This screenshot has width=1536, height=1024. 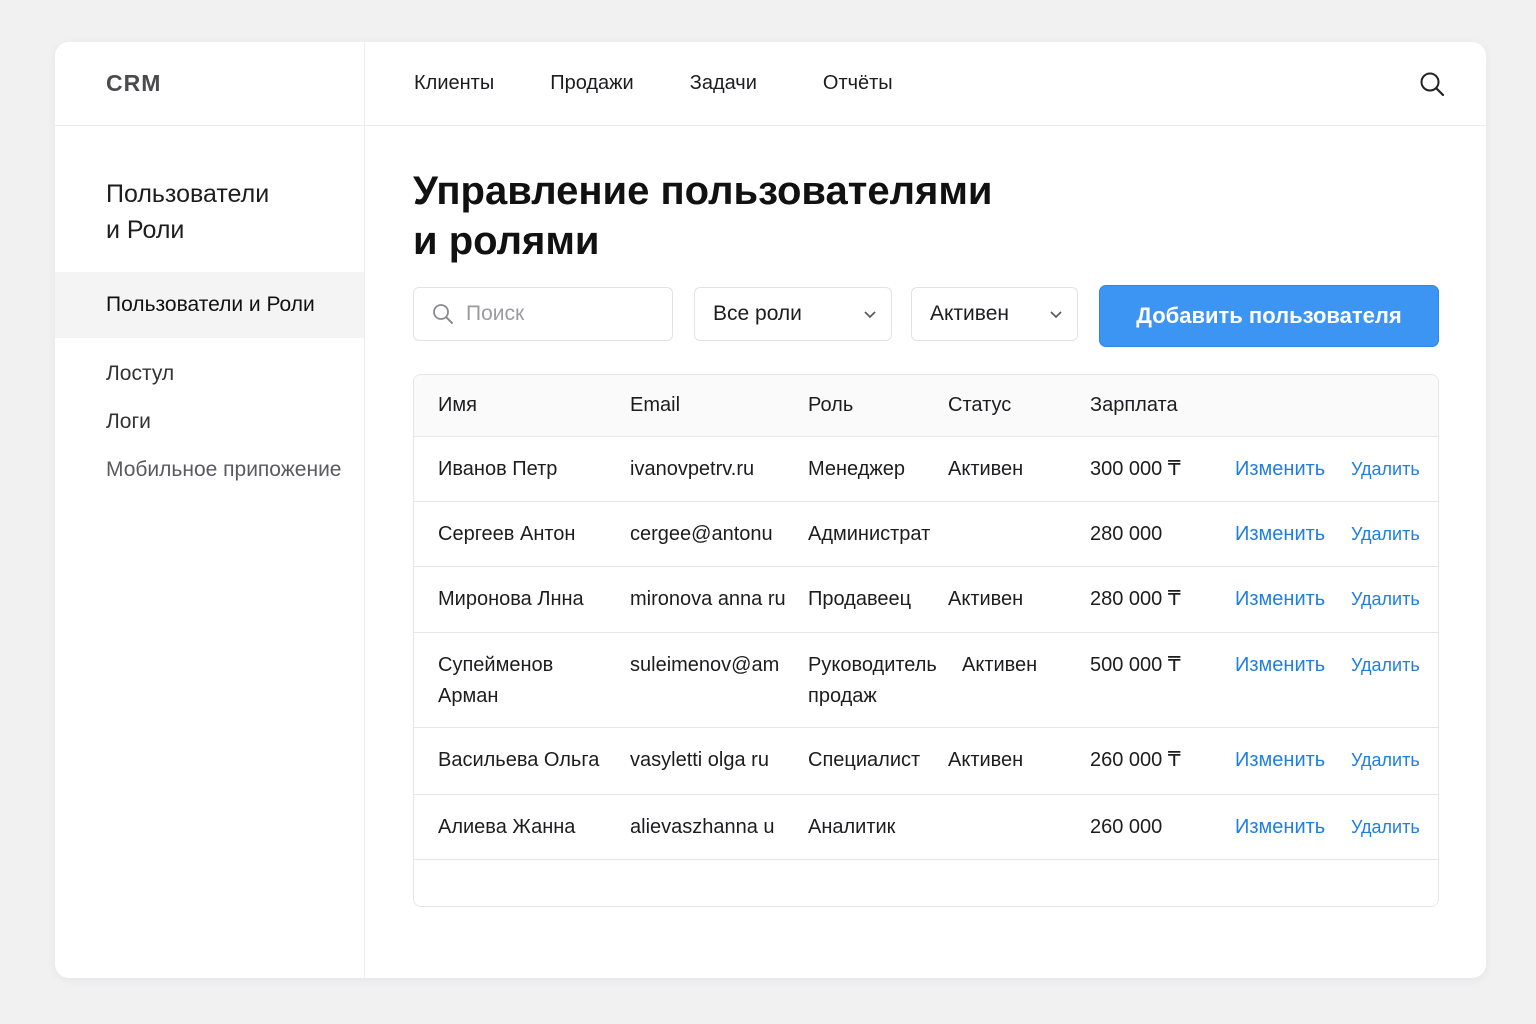 What do you see at coordinates (209, 305) in the screenshot?
I see `sidebar-item-users-roles: Пользователи и Роли` at bounding box center [209, 305].